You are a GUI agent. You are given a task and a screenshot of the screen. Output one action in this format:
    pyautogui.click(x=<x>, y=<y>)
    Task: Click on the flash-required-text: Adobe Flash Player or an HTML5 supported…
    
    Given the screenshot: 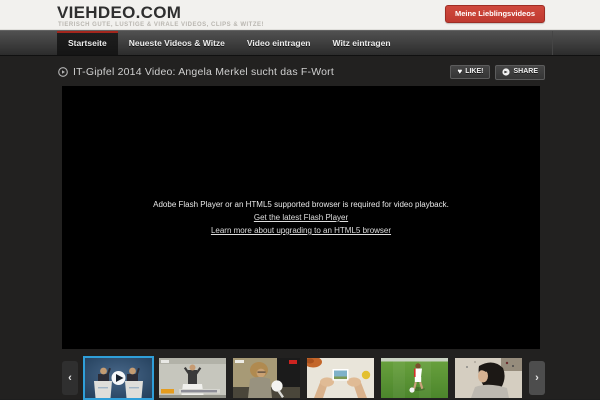 What is the action you would take?
    pyautogui.click(x=301, y=204)
    